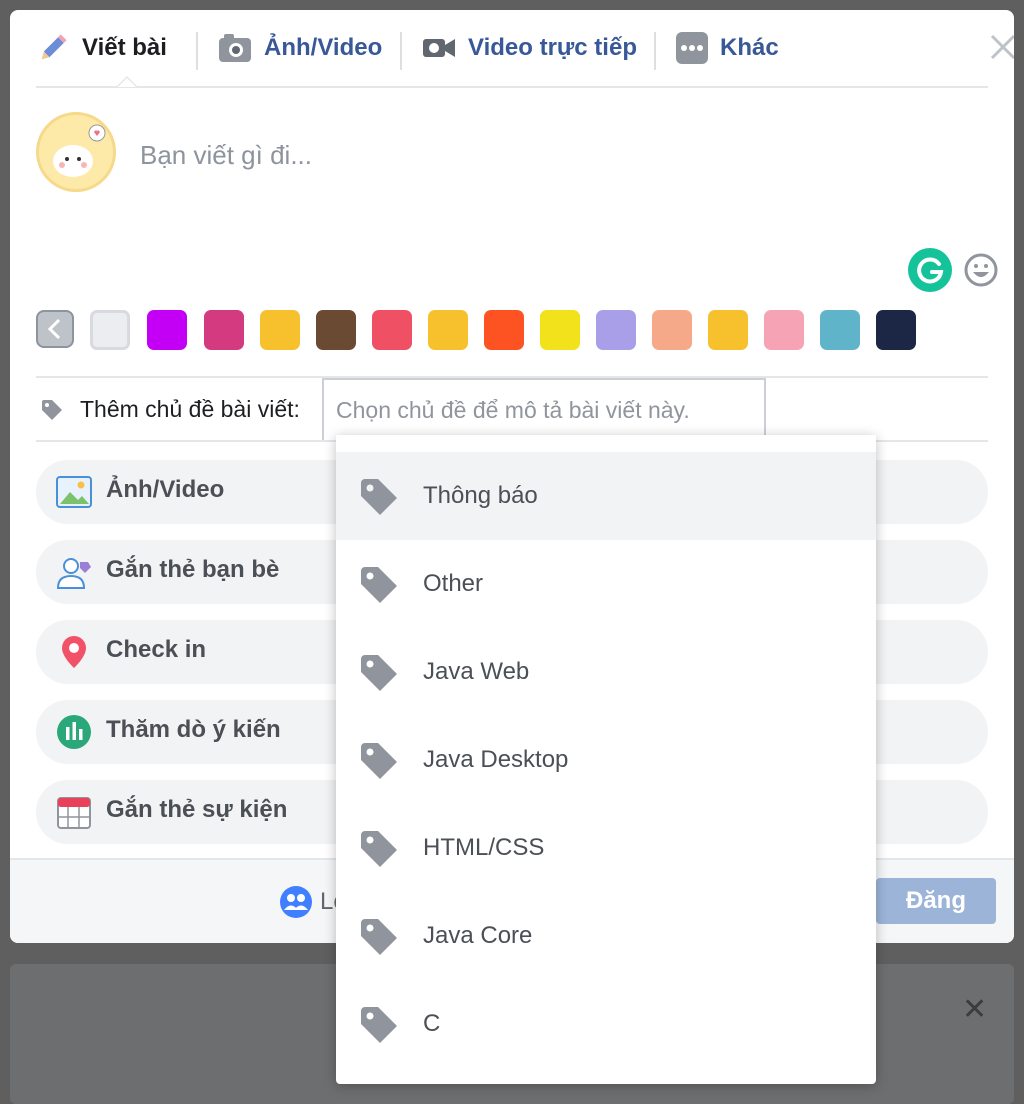  Describe the element at coordinates (74, 652) in the screenshot. I see `location-pin-icon` at that location.